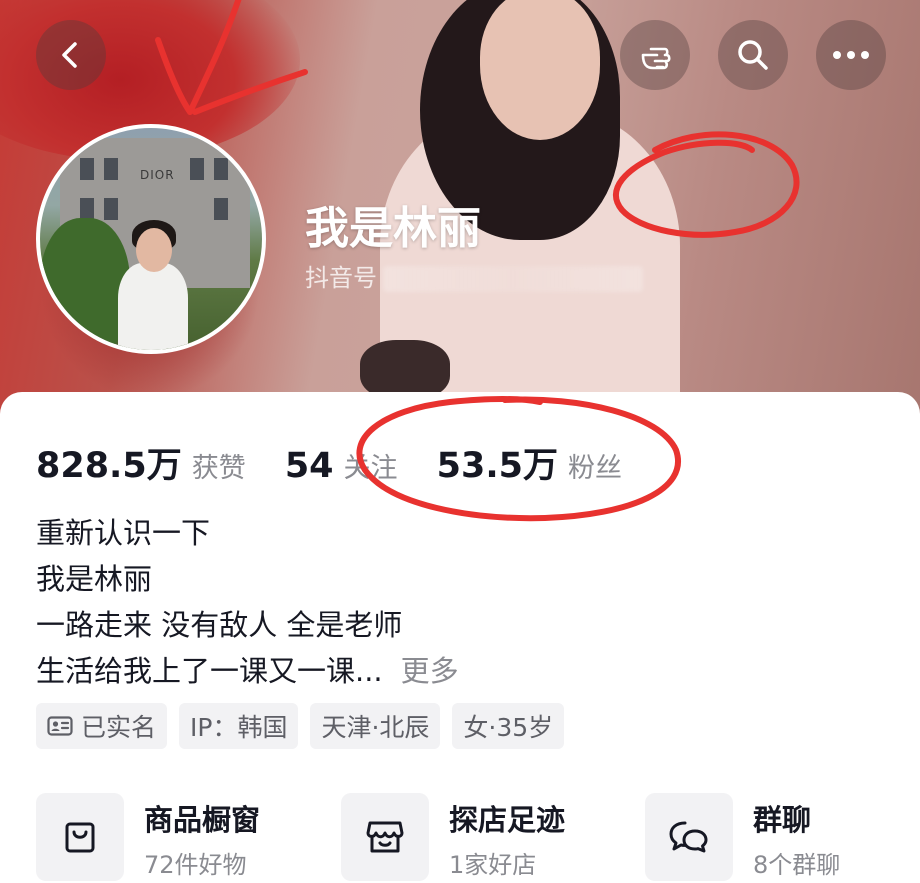 Image resolution: width=920 pixels, height=883 pixels. I want to click on likes-count: 828.5万, so click(109, 466).